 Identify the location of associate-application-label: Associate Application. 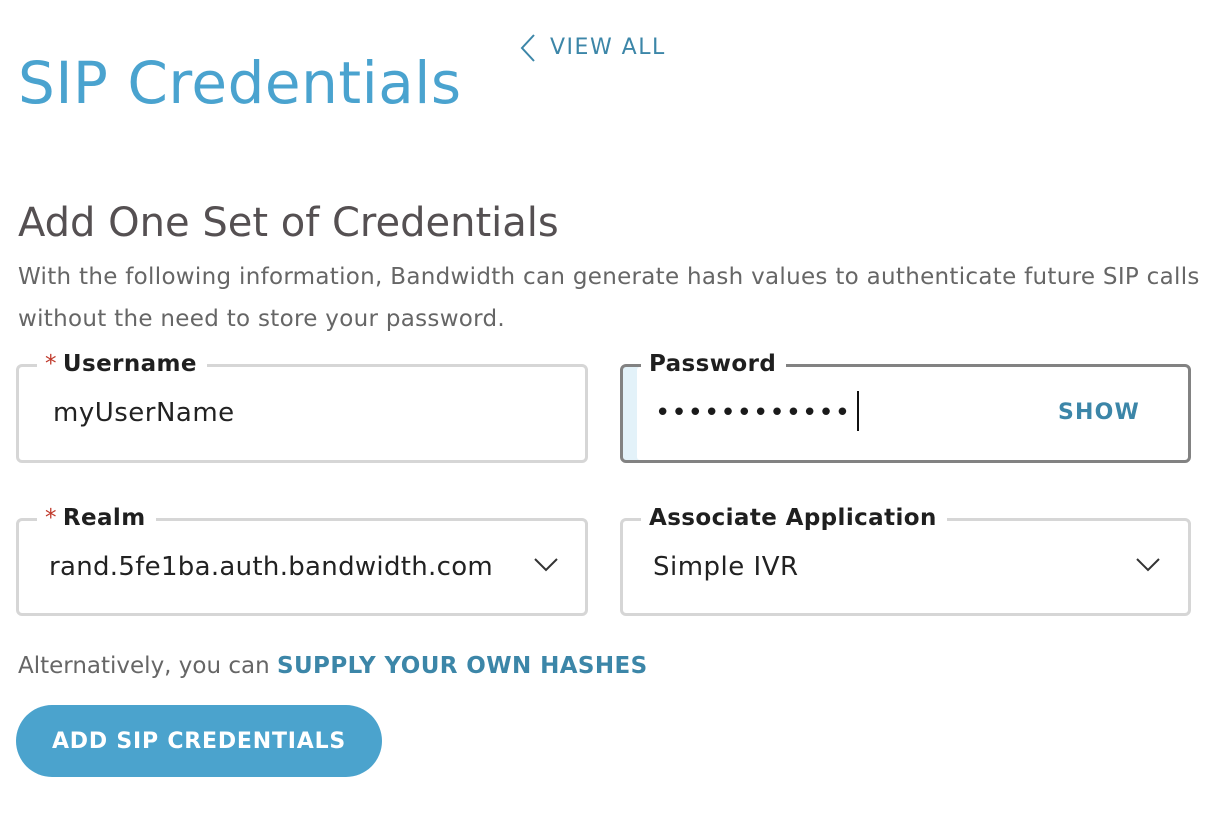
(794, 518).